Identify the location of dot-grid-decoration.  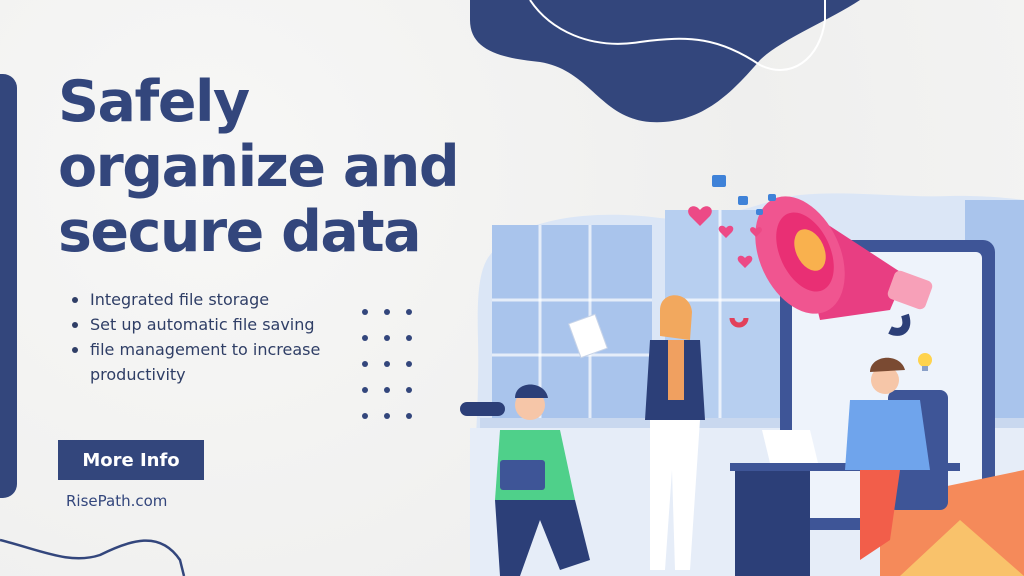
(392, 379).